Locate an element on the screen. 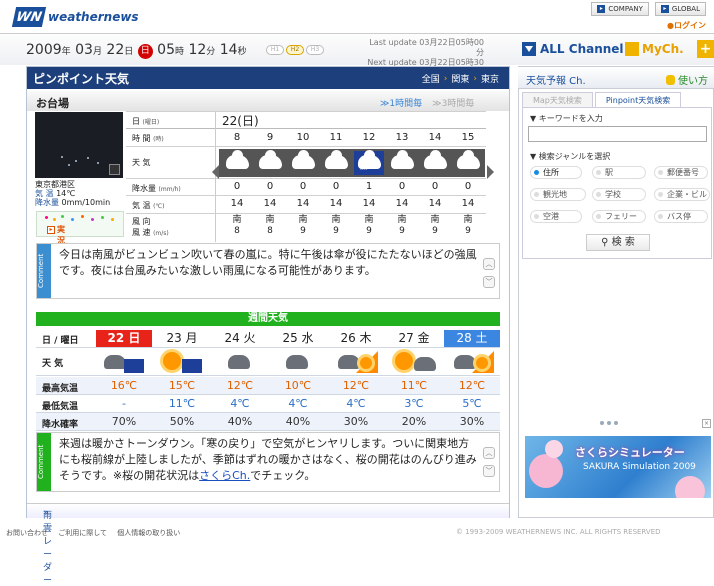 This screenshot has height=586, width=714. weekly-min-label: 最低気温 is located at coordinates (60, 407).